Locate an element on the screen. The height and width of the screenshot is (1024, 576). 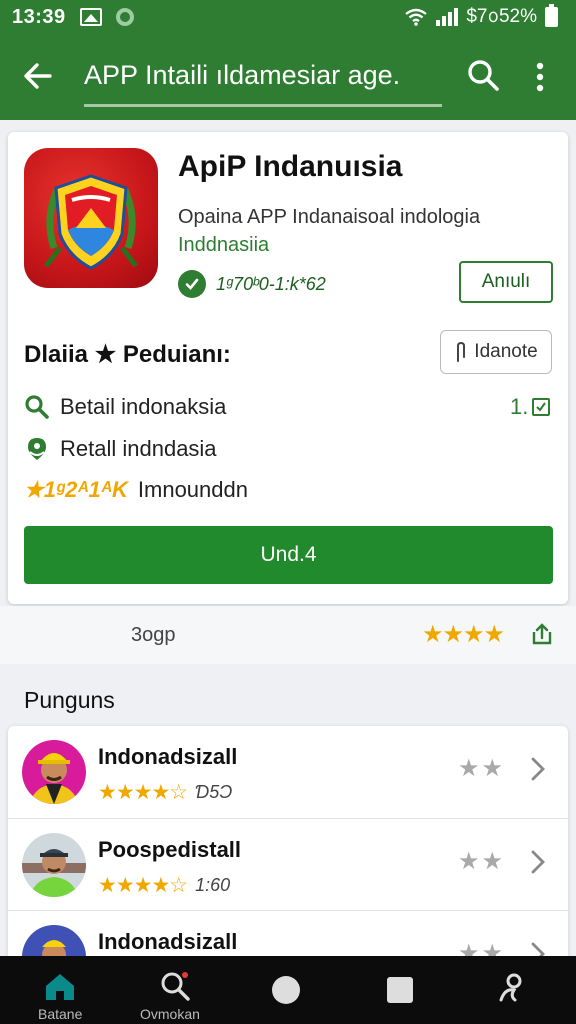
meta-row: 3ogp ★★★★ is located at coordinates (288, 635).